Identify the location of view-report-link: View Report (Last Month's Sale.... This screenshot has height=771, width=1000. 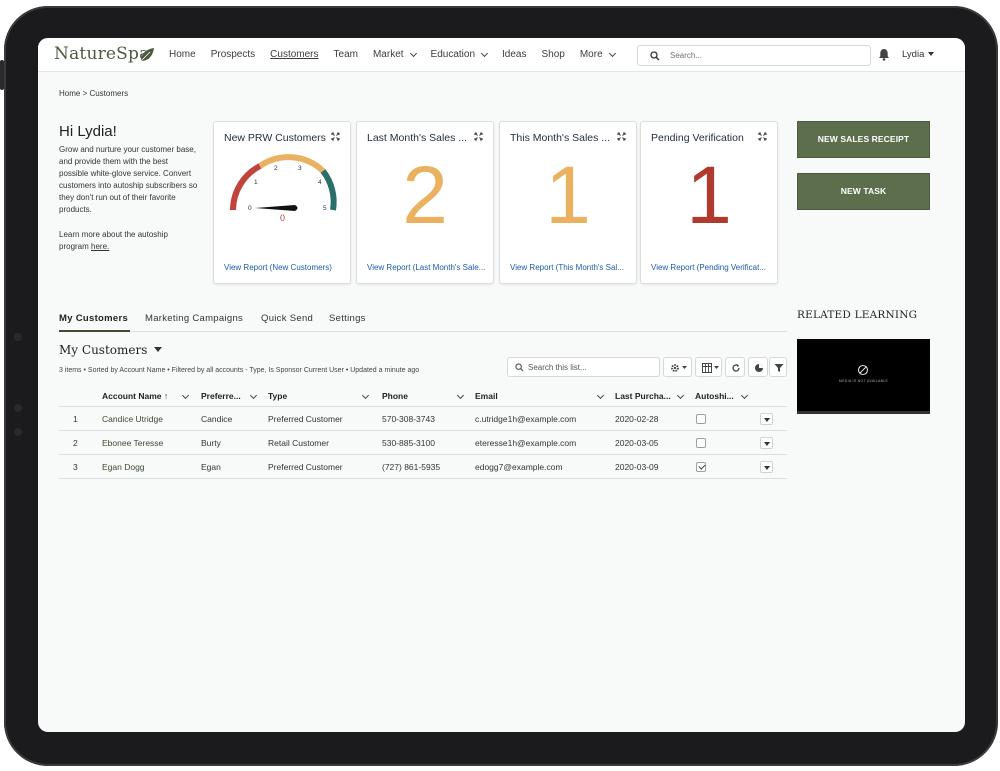
(427, 267).